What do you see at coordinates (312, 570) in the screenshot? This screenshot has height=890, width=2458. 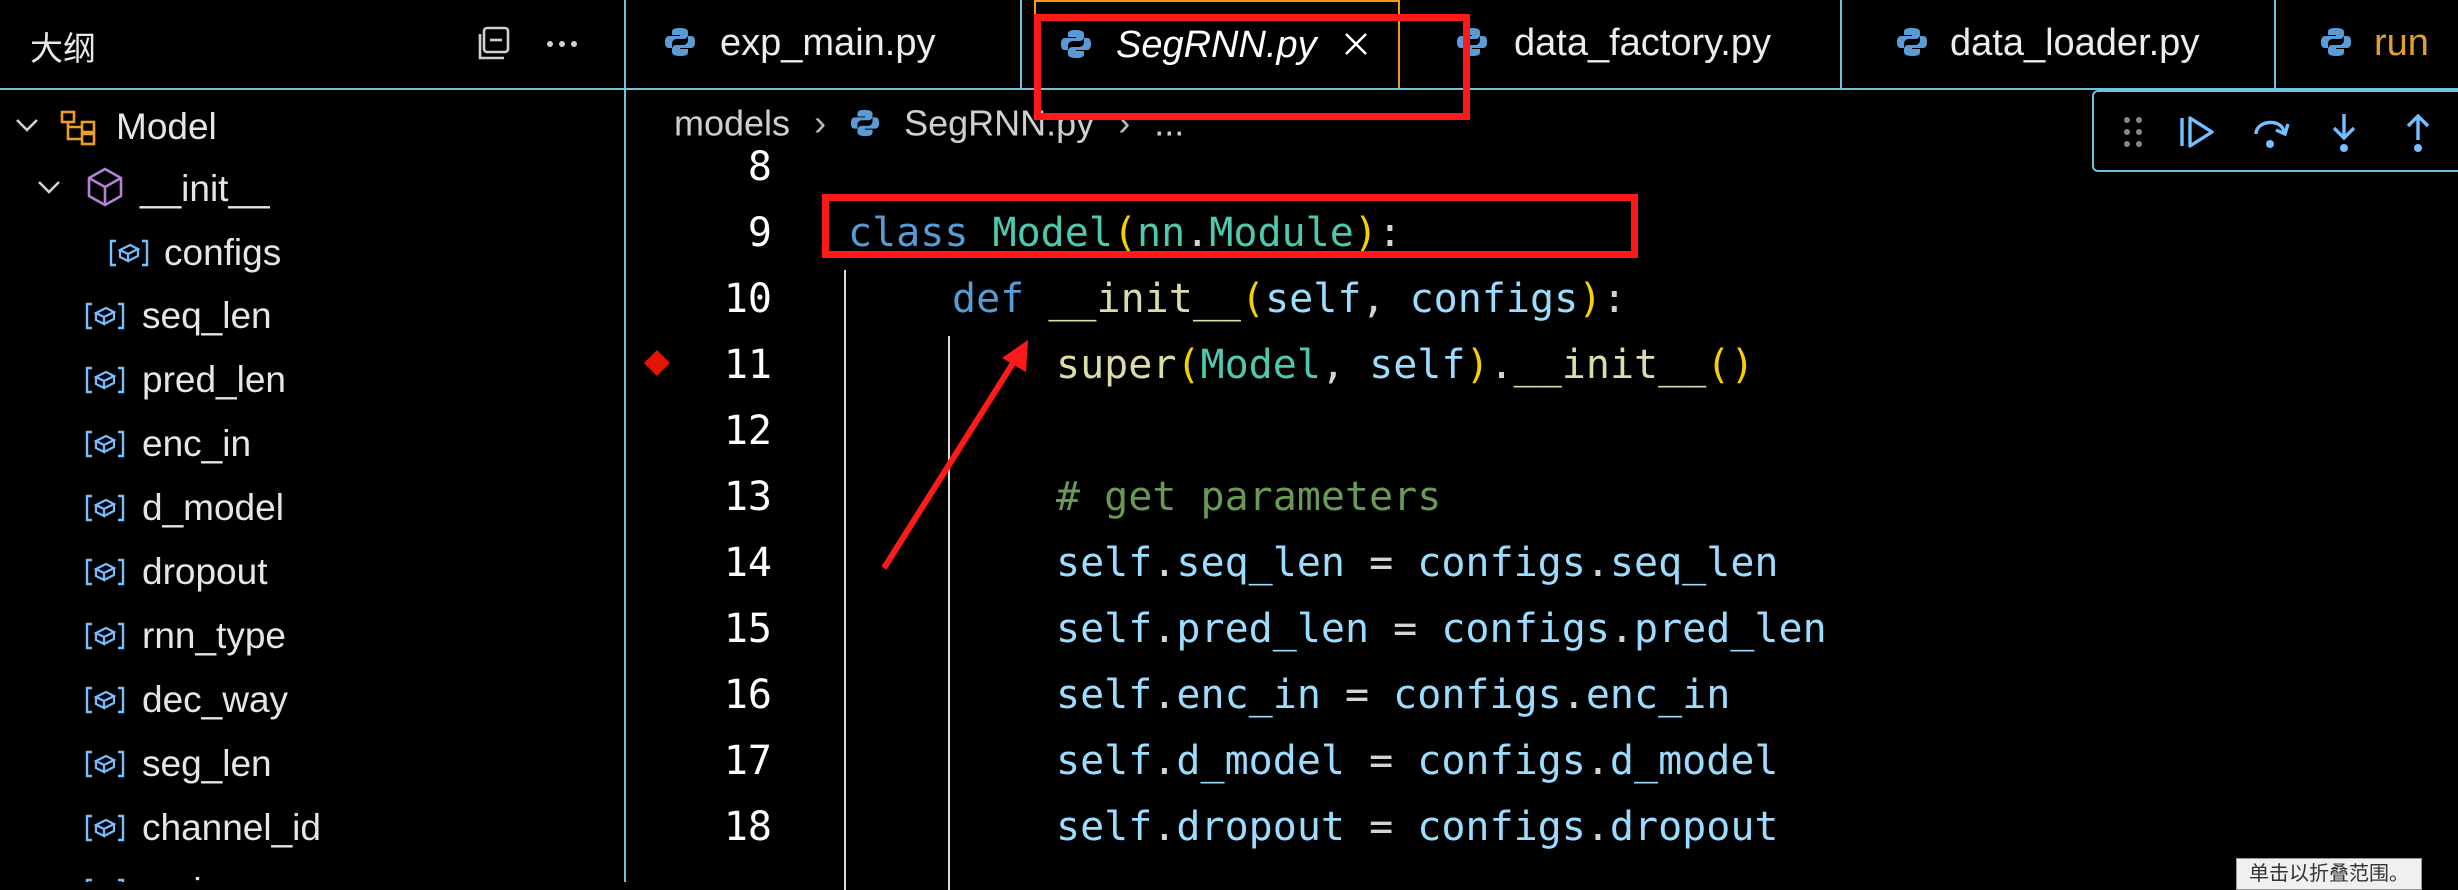 I see `outline-item: dropout` at bounding box center [312, 570].